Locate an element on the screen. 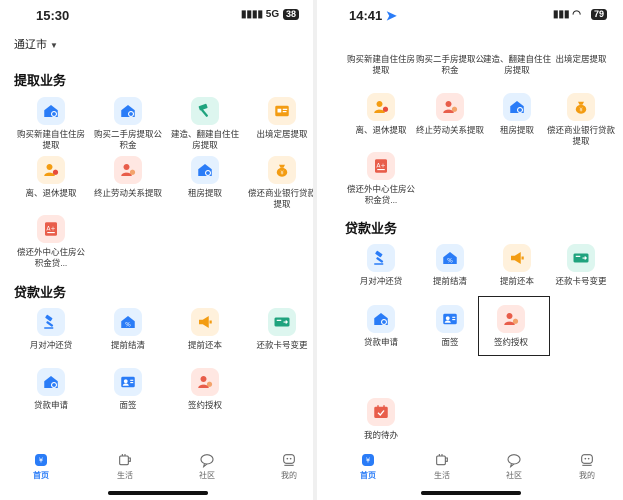  id-card-icon is located at coordinates (282, 111).